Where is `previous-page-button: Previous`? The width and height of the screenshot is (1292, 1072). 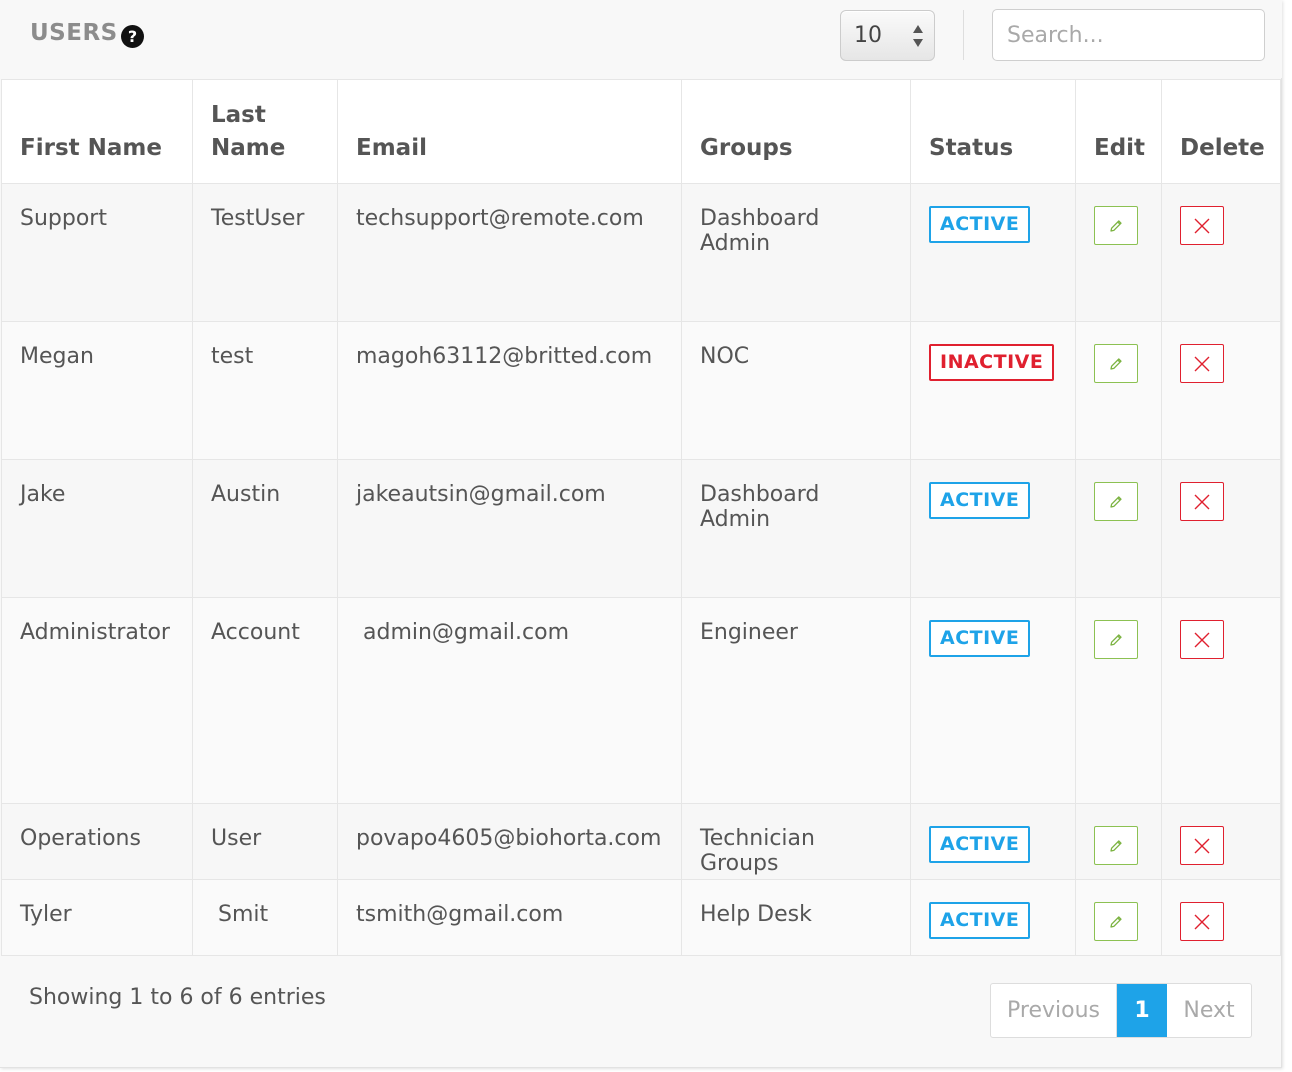
previous-page-button: Previous is located at coordinates (1054, 1010).